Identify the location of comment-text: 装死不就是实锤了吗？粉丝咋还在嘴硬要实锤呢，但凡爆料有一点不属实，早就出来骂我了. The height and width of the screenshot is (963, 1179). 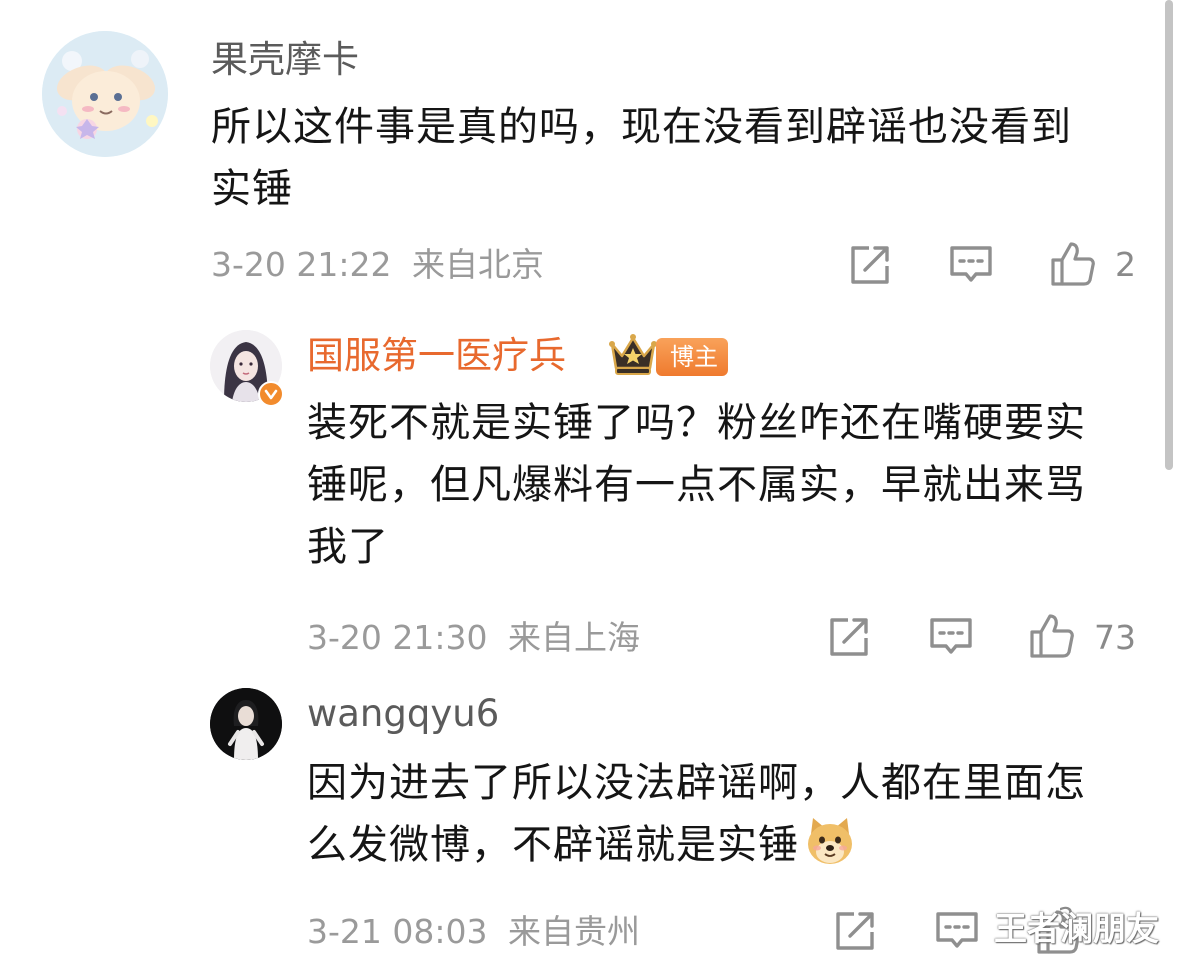
(696, 485).